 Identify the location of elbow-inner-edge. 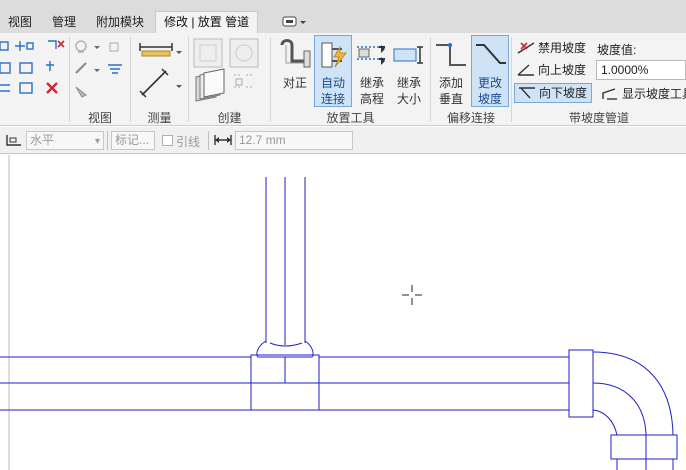
(605, 422).